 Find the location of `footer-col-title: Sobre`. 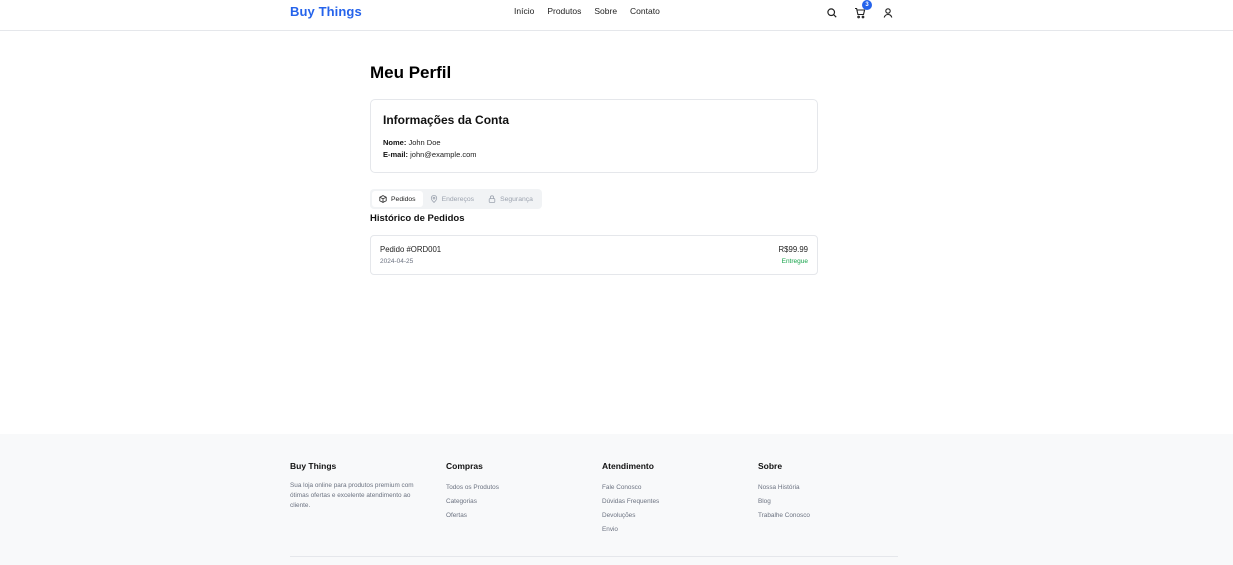

footer-col-title: Sobre is located at coordinates (770, 466).